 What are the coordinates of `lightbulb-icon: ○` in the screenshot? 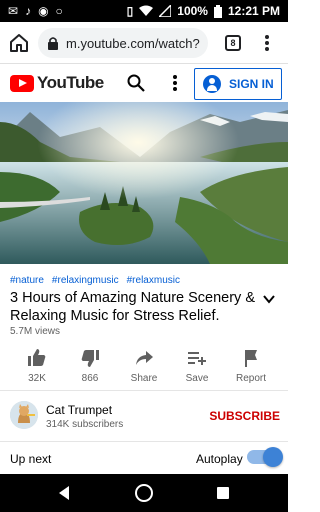 It's located at (59, 11).